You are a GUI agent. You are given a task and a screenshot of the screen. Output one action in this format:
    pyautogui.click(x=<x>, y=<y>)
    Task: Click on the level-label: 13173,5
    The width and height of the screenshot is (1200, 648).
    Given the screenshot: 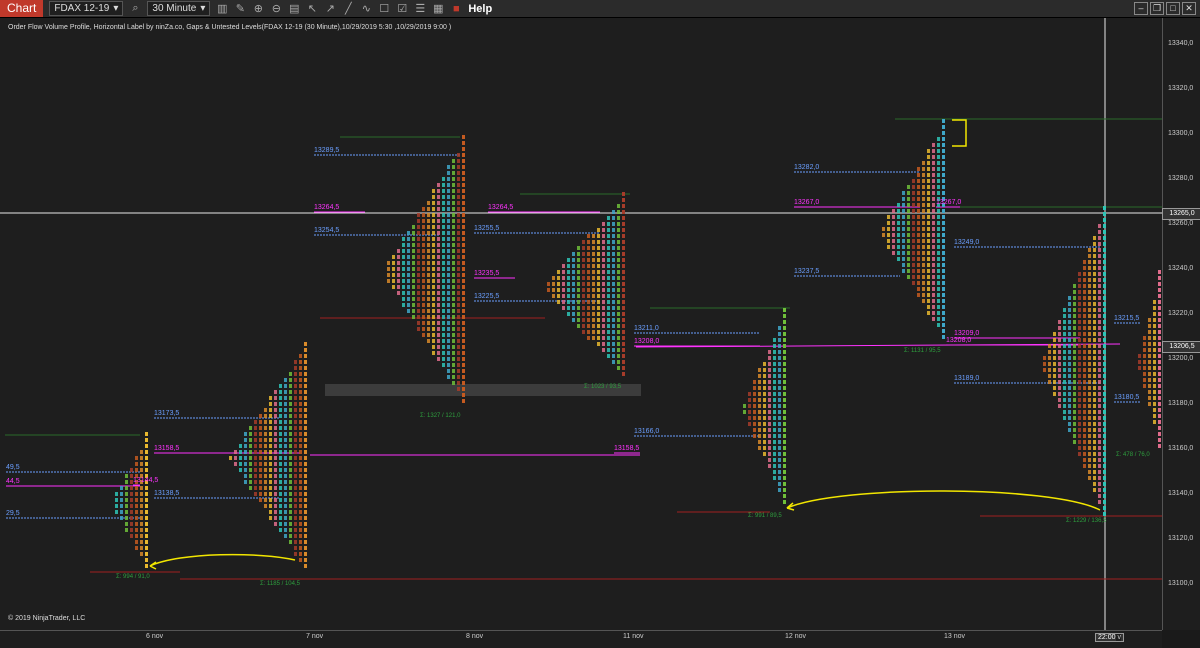 What is the action you would take?
    pyautogui.click(x=167, y=413)
    